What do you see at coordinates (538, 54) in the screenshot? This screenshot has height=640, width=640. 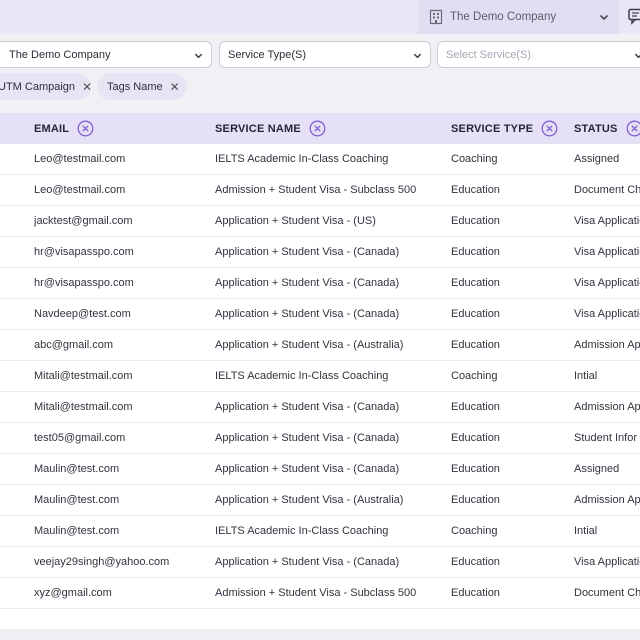 I see `service-select: Select Service(S)` at bounding box center [538, 54].